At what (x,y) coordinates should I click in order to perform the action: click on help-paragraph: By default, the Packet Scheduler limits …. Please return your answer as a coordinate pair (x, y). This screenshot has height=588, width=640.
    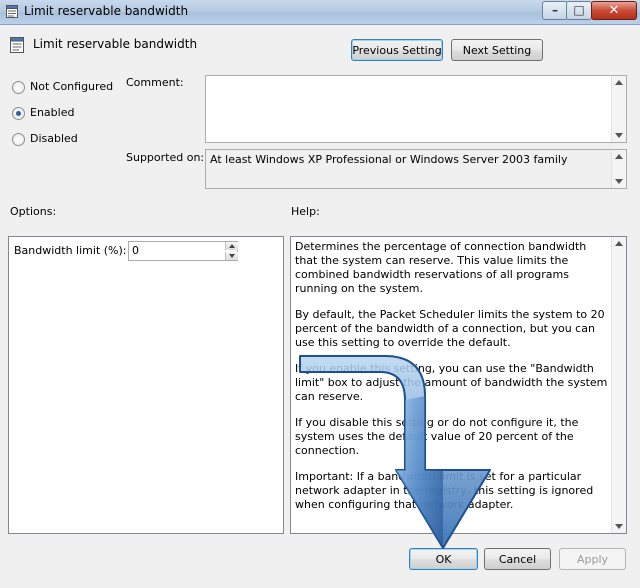
    Looking at the image, I should click on (450, 328).